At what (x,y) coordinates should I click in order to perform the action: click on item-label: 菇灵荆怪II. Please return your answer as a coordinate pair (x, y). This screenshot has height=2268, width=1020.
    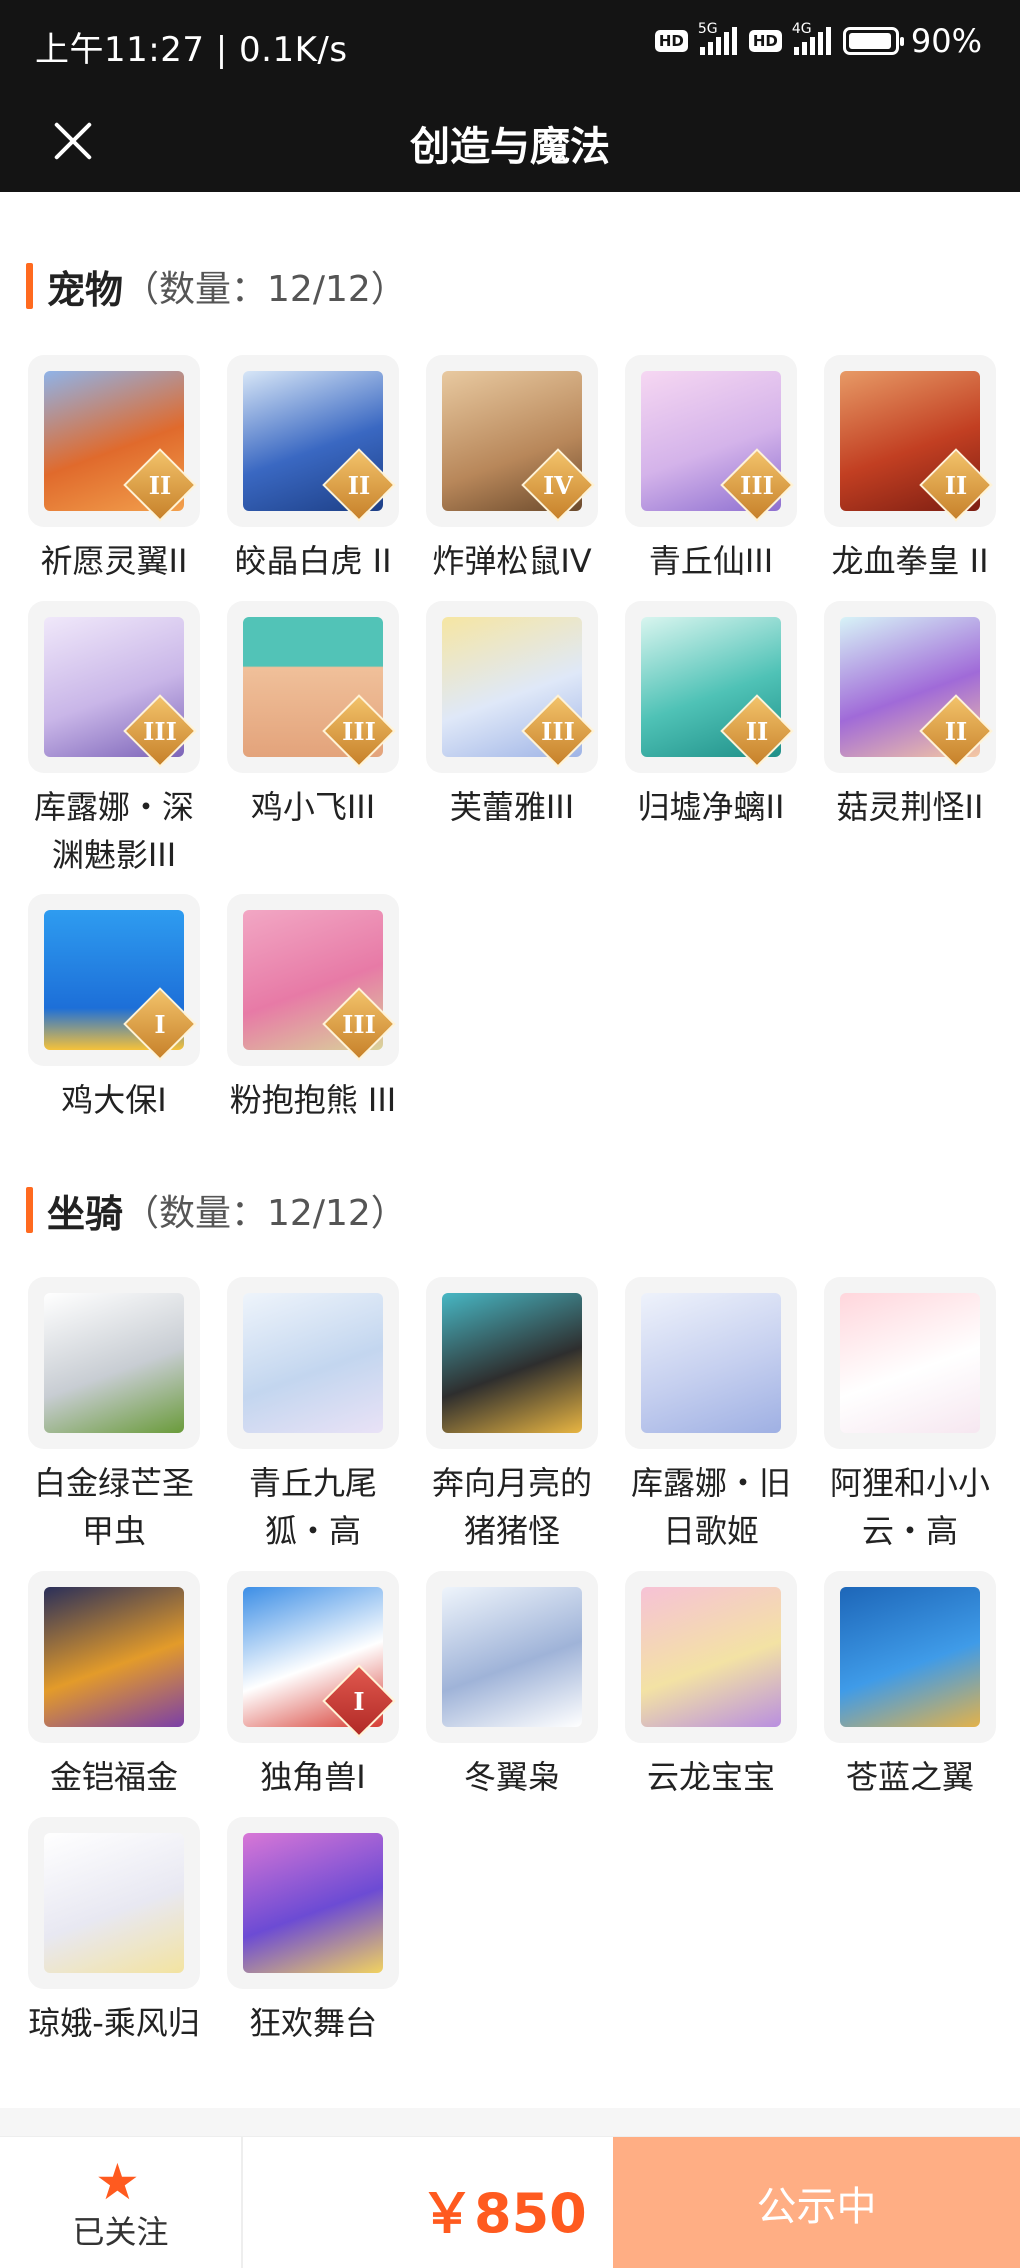
    Looking at the image, I should click on (910, 807).